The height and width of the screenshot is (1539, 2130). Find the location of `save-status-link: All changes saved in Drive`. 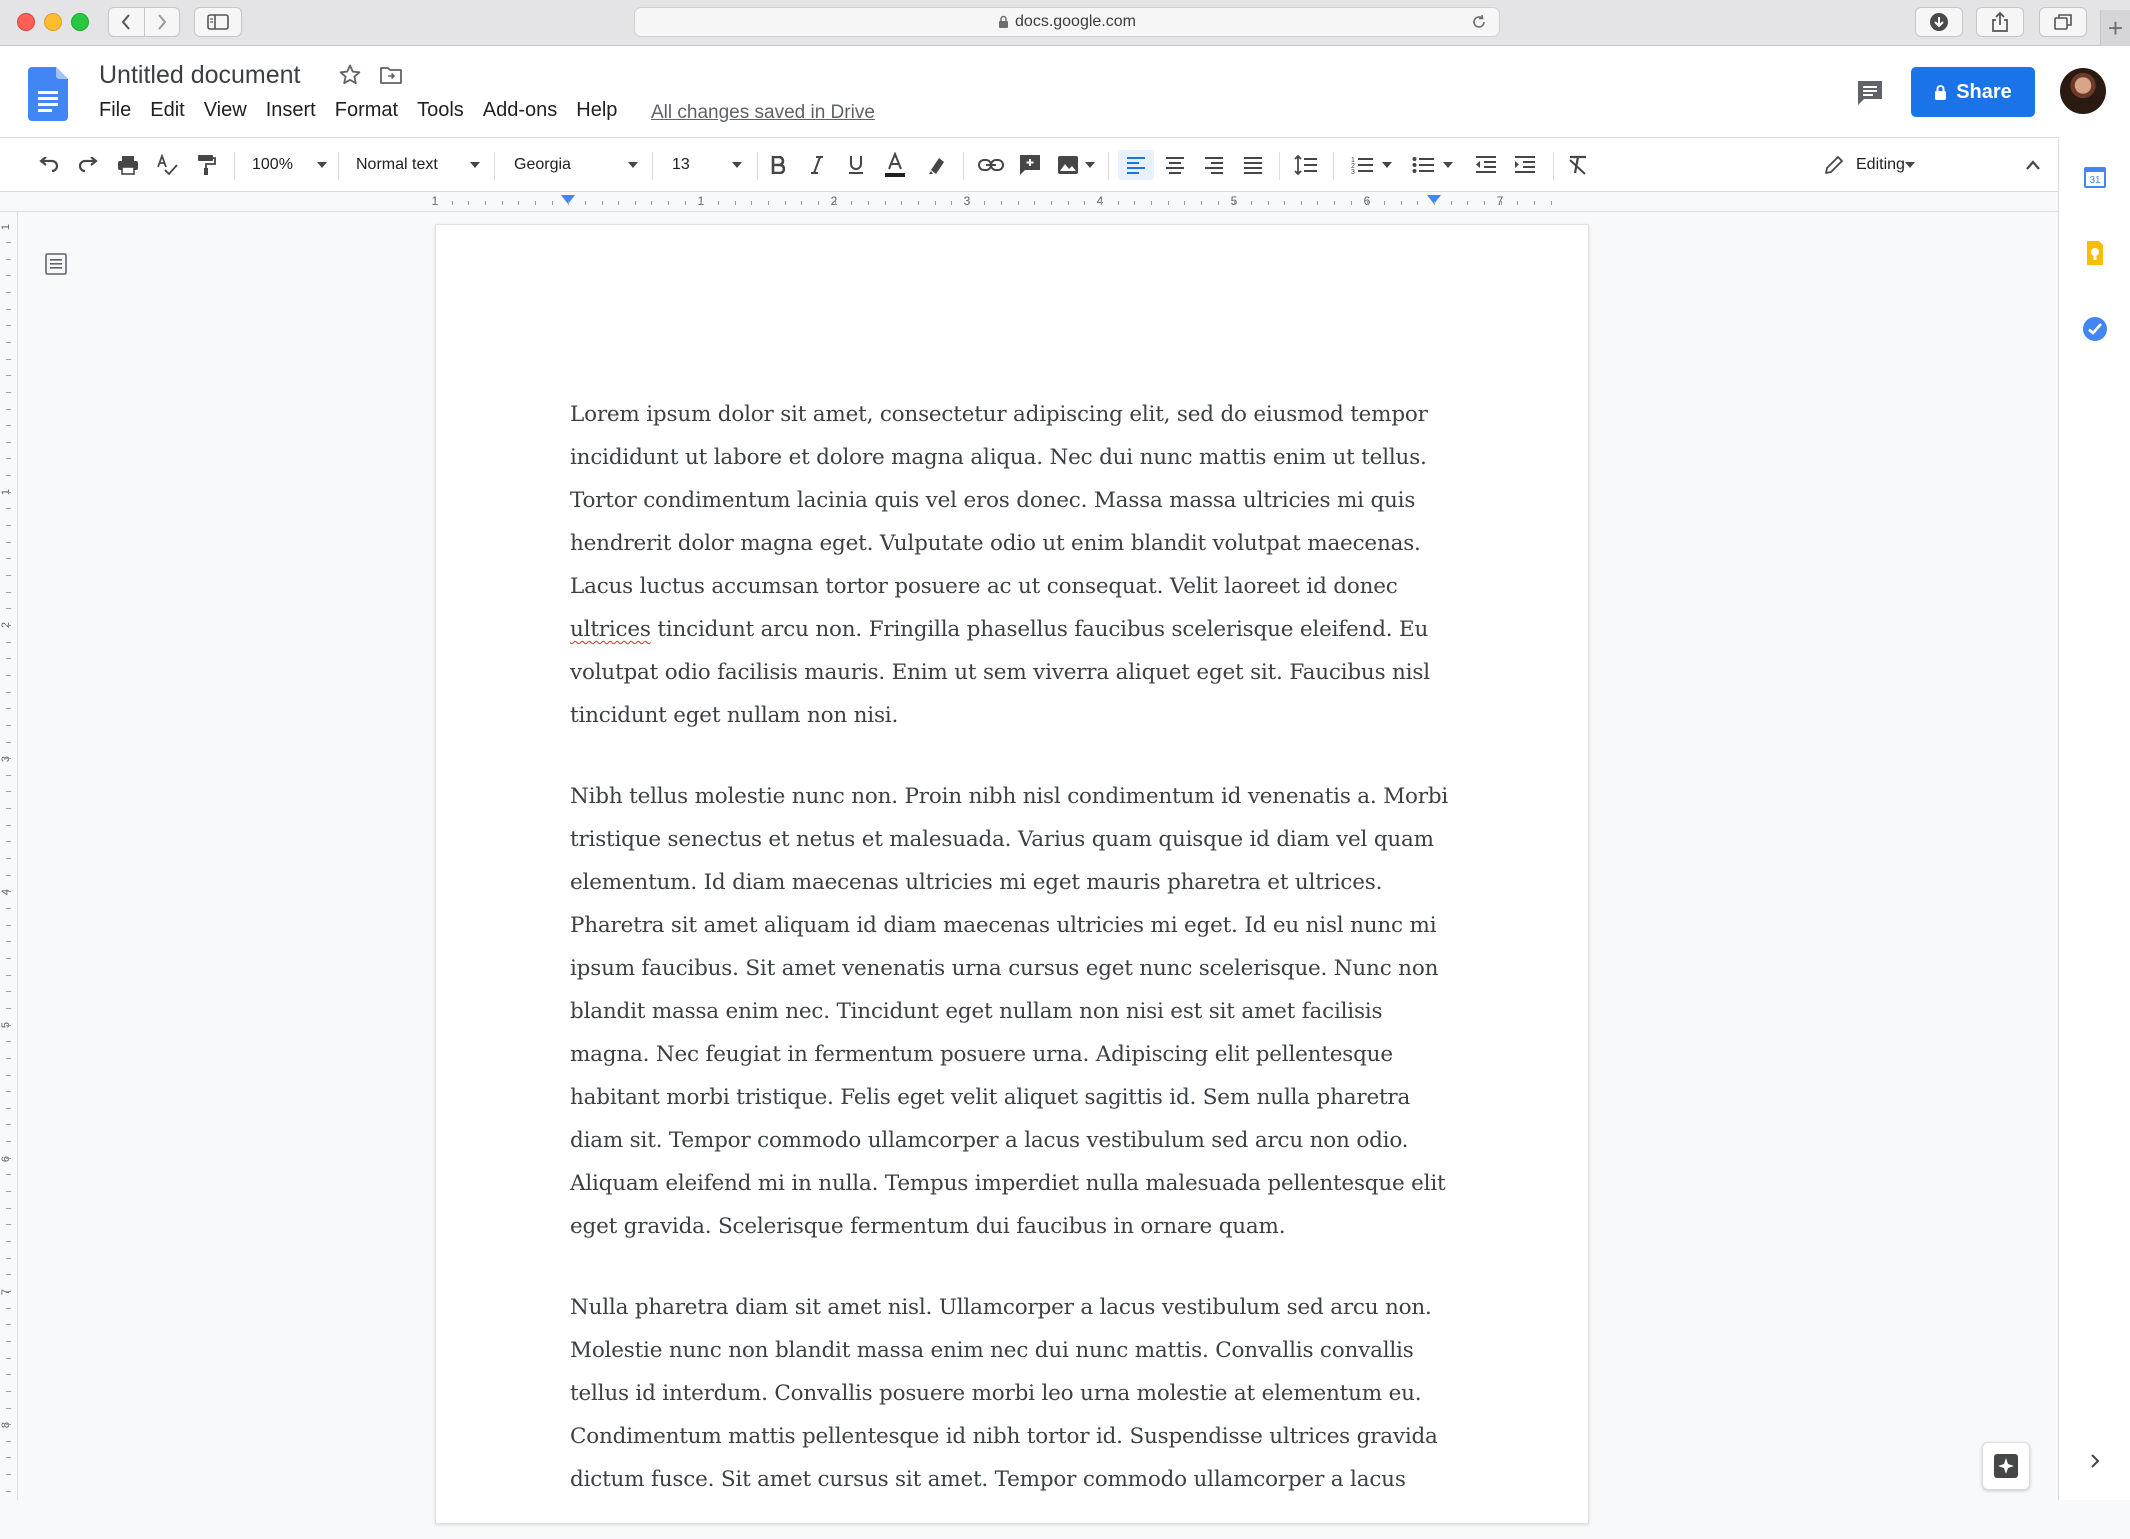

save-status-link: All changes saved in Drive is located at coordinates (763, 113).